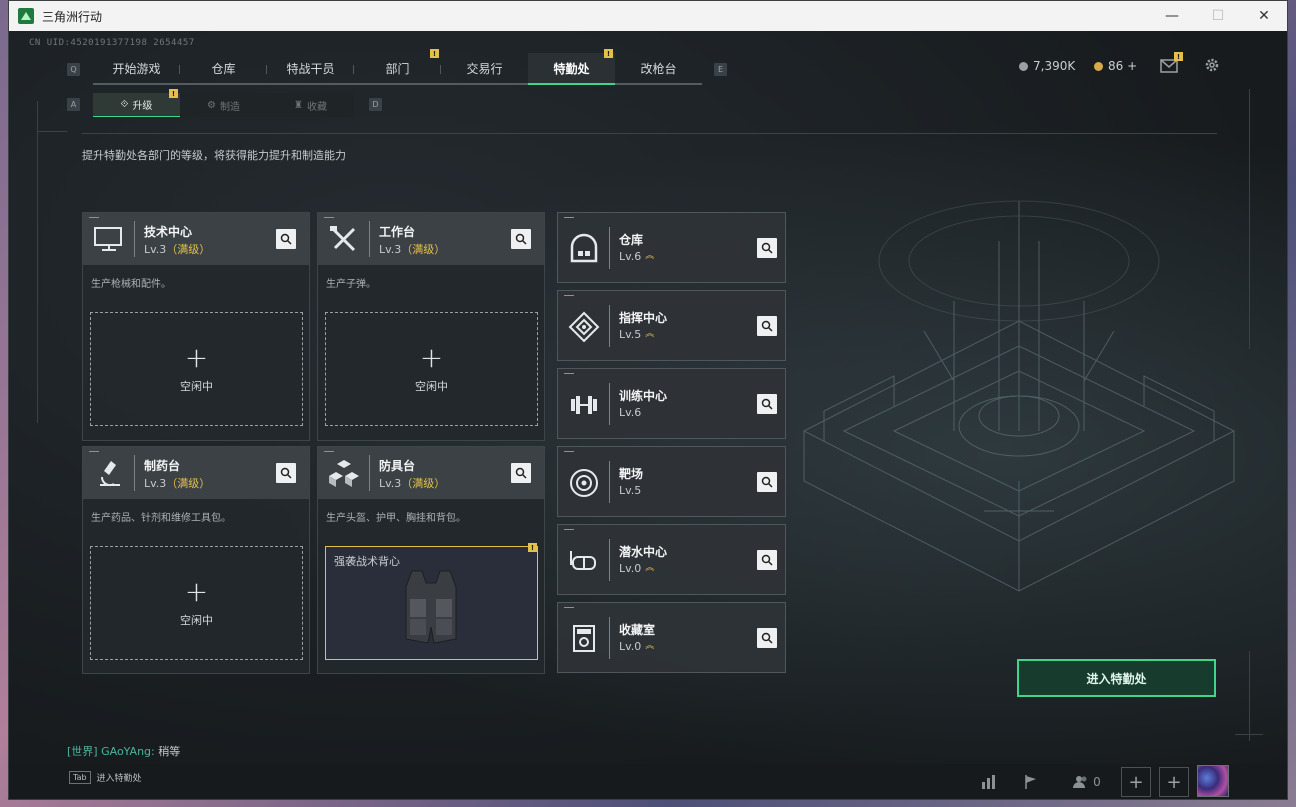  What do you see at coordinates (609, 326) in the screenshot?
I see `card-divider` at bounding box center [609, 326].